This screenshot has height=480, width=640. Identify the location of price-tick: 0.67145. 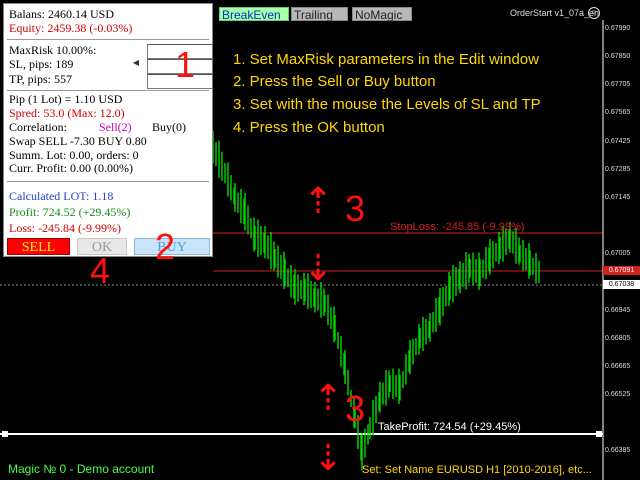
(618, 197).